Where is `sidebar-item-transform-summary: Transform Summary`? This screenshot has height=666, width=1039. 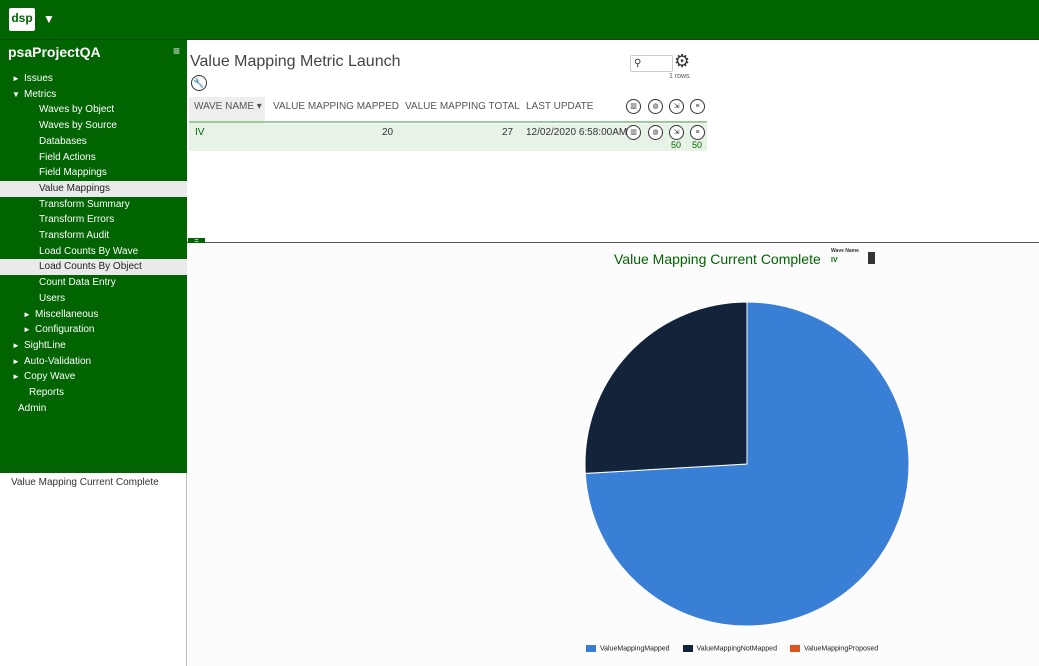
sidebar-item-transform-summary: Transform Summary is located at coordinates (93, 205).